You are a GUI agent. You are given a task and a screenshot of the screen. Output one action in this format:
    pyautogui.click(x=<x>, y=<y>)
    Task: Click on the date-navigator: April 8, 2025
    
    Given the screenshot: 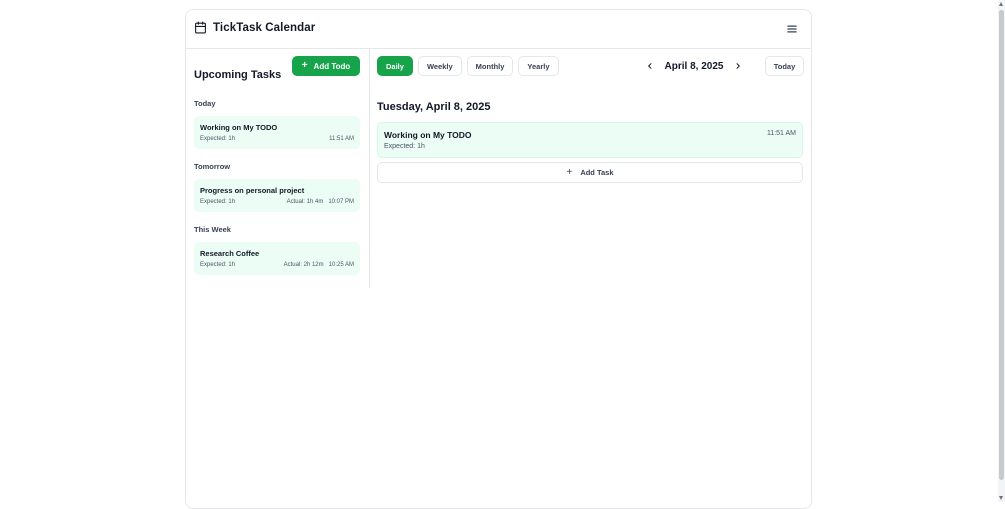 What is the action you would take?
    pyautogui.click(x=694, y=66)
    